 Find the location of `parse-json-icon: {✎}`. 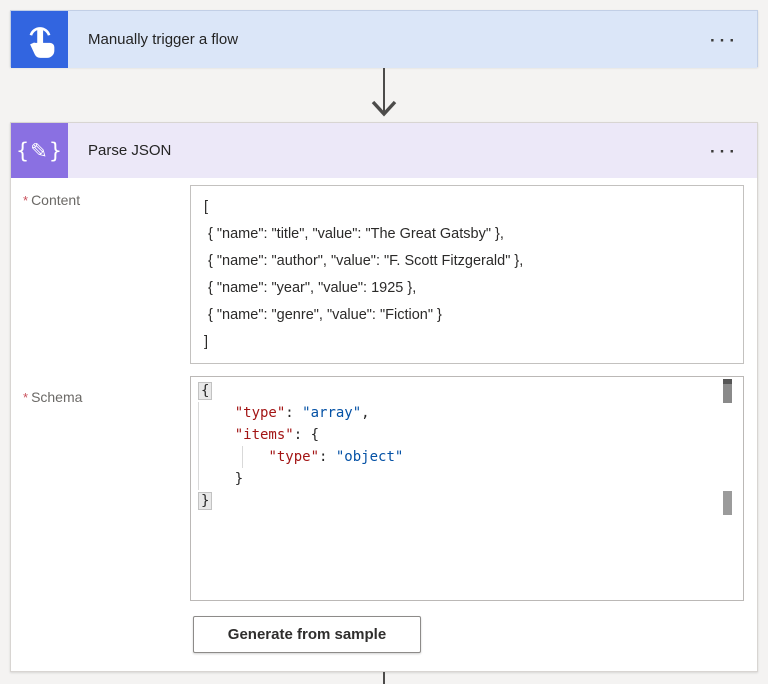

parse-json-icon: {✎} is located at coordinates (39, 150).